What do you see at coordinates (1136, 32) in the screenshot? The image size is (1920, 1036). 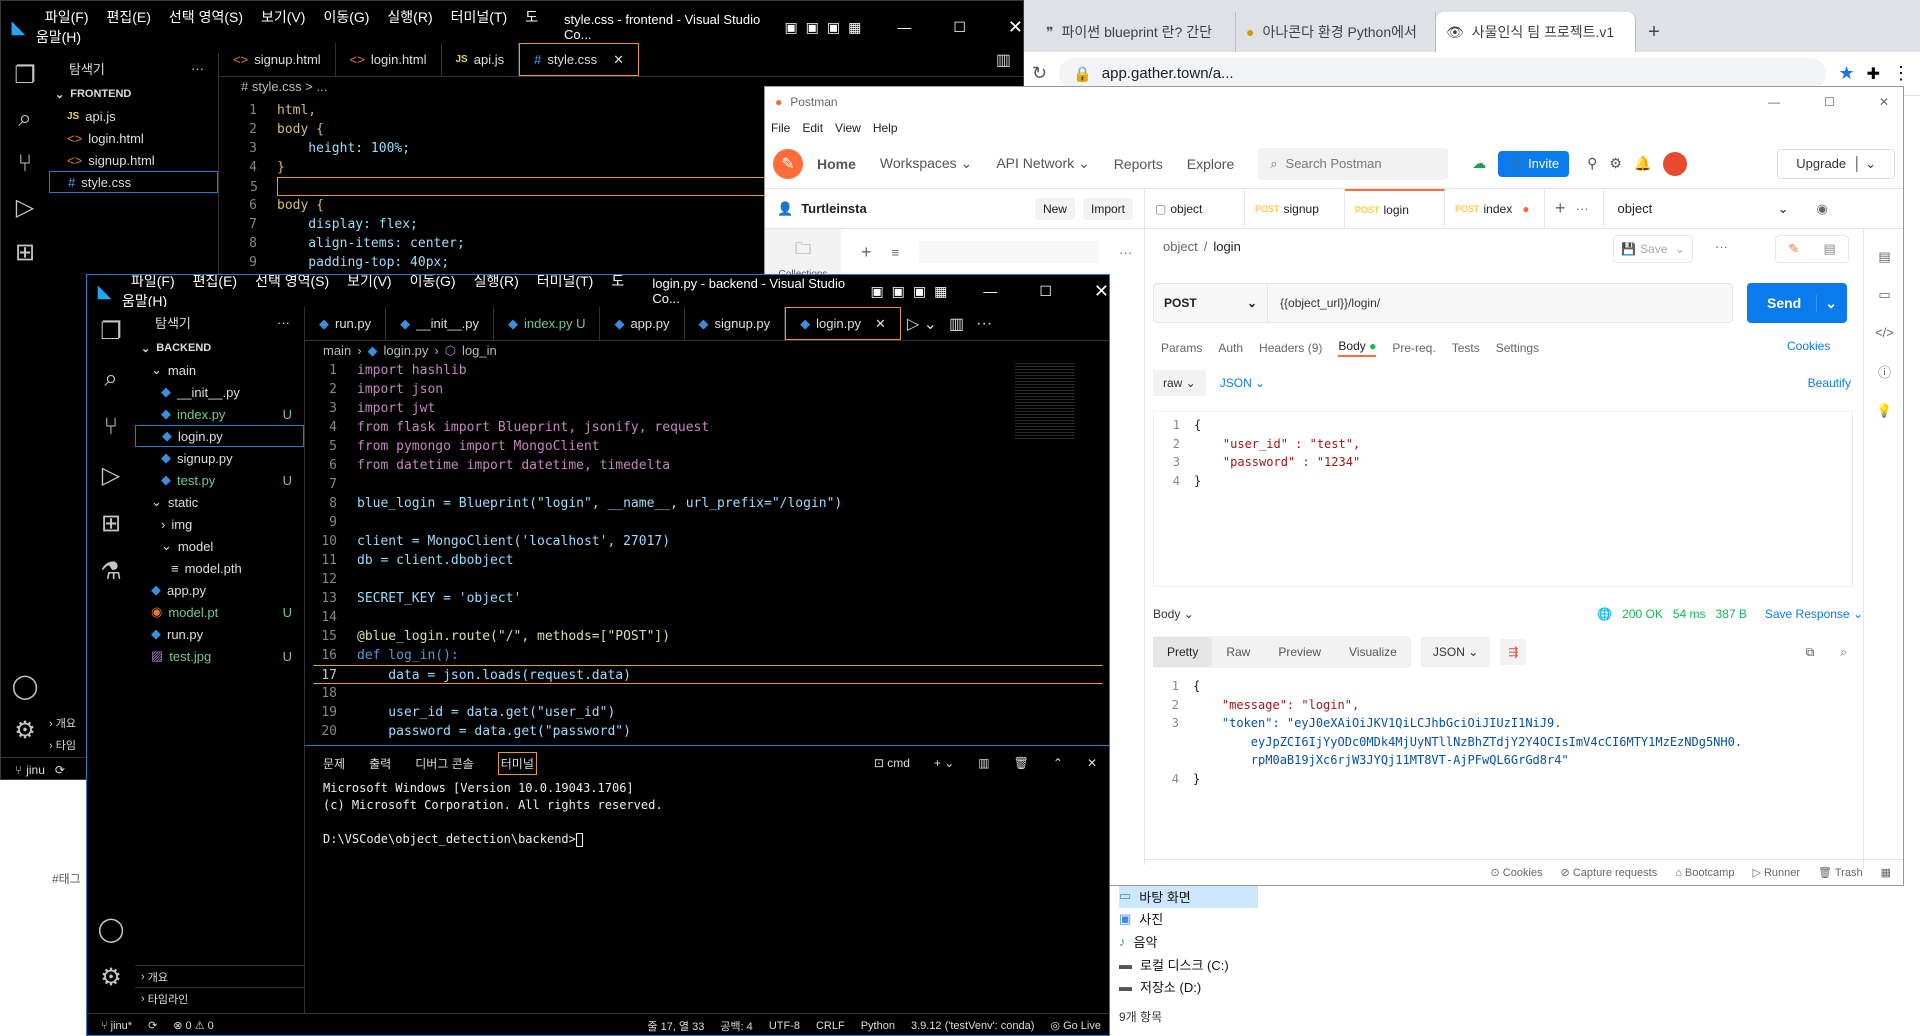 I see `chrome-tab: ❞ 파이썬 blueprint 란? 간단` at bounding box center [1136, 32].